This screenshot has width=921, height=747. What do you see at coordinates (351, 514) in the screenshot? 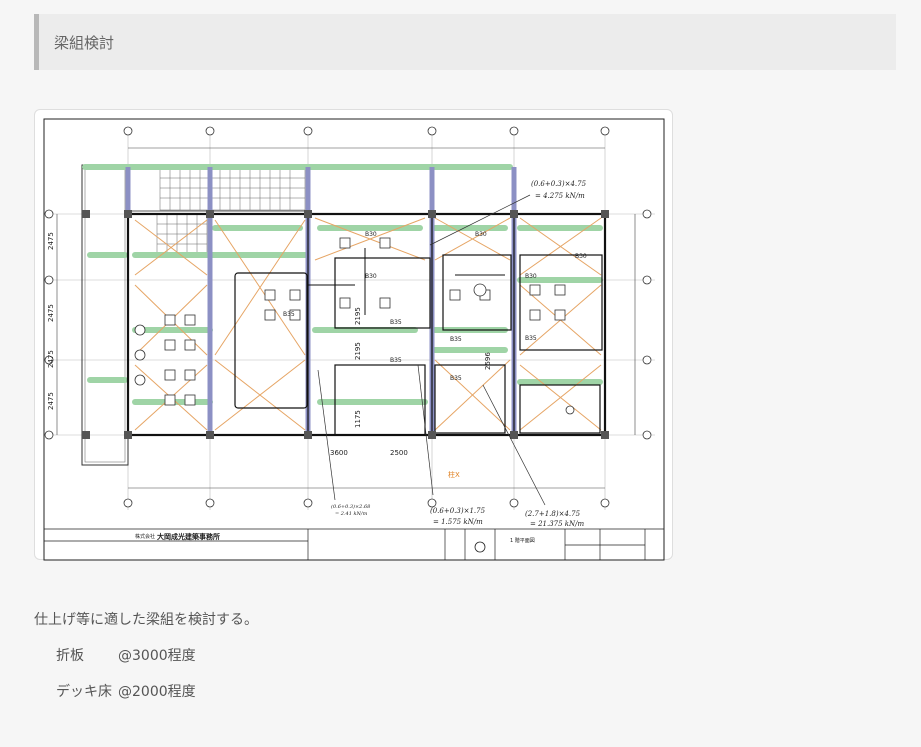
I see `load-note: = 2.41 kN/m` at bounding box center [351, 514].